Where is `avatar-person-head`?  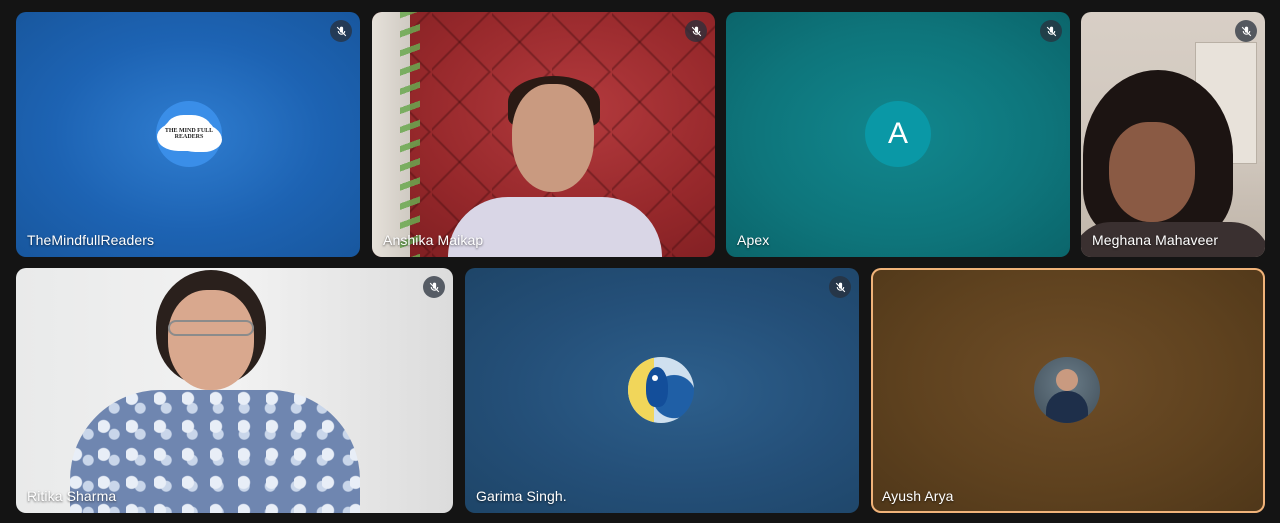
avatar-person-head is located at coordinates (1067, 380).